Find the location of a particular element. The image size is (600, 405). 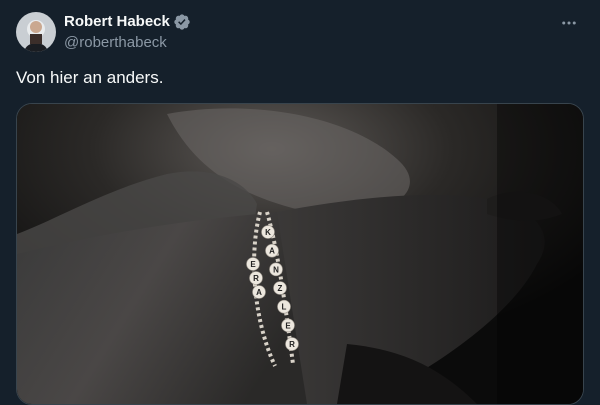

bracelet-letter-bottom-0: E is located at coordinates (253, 264).